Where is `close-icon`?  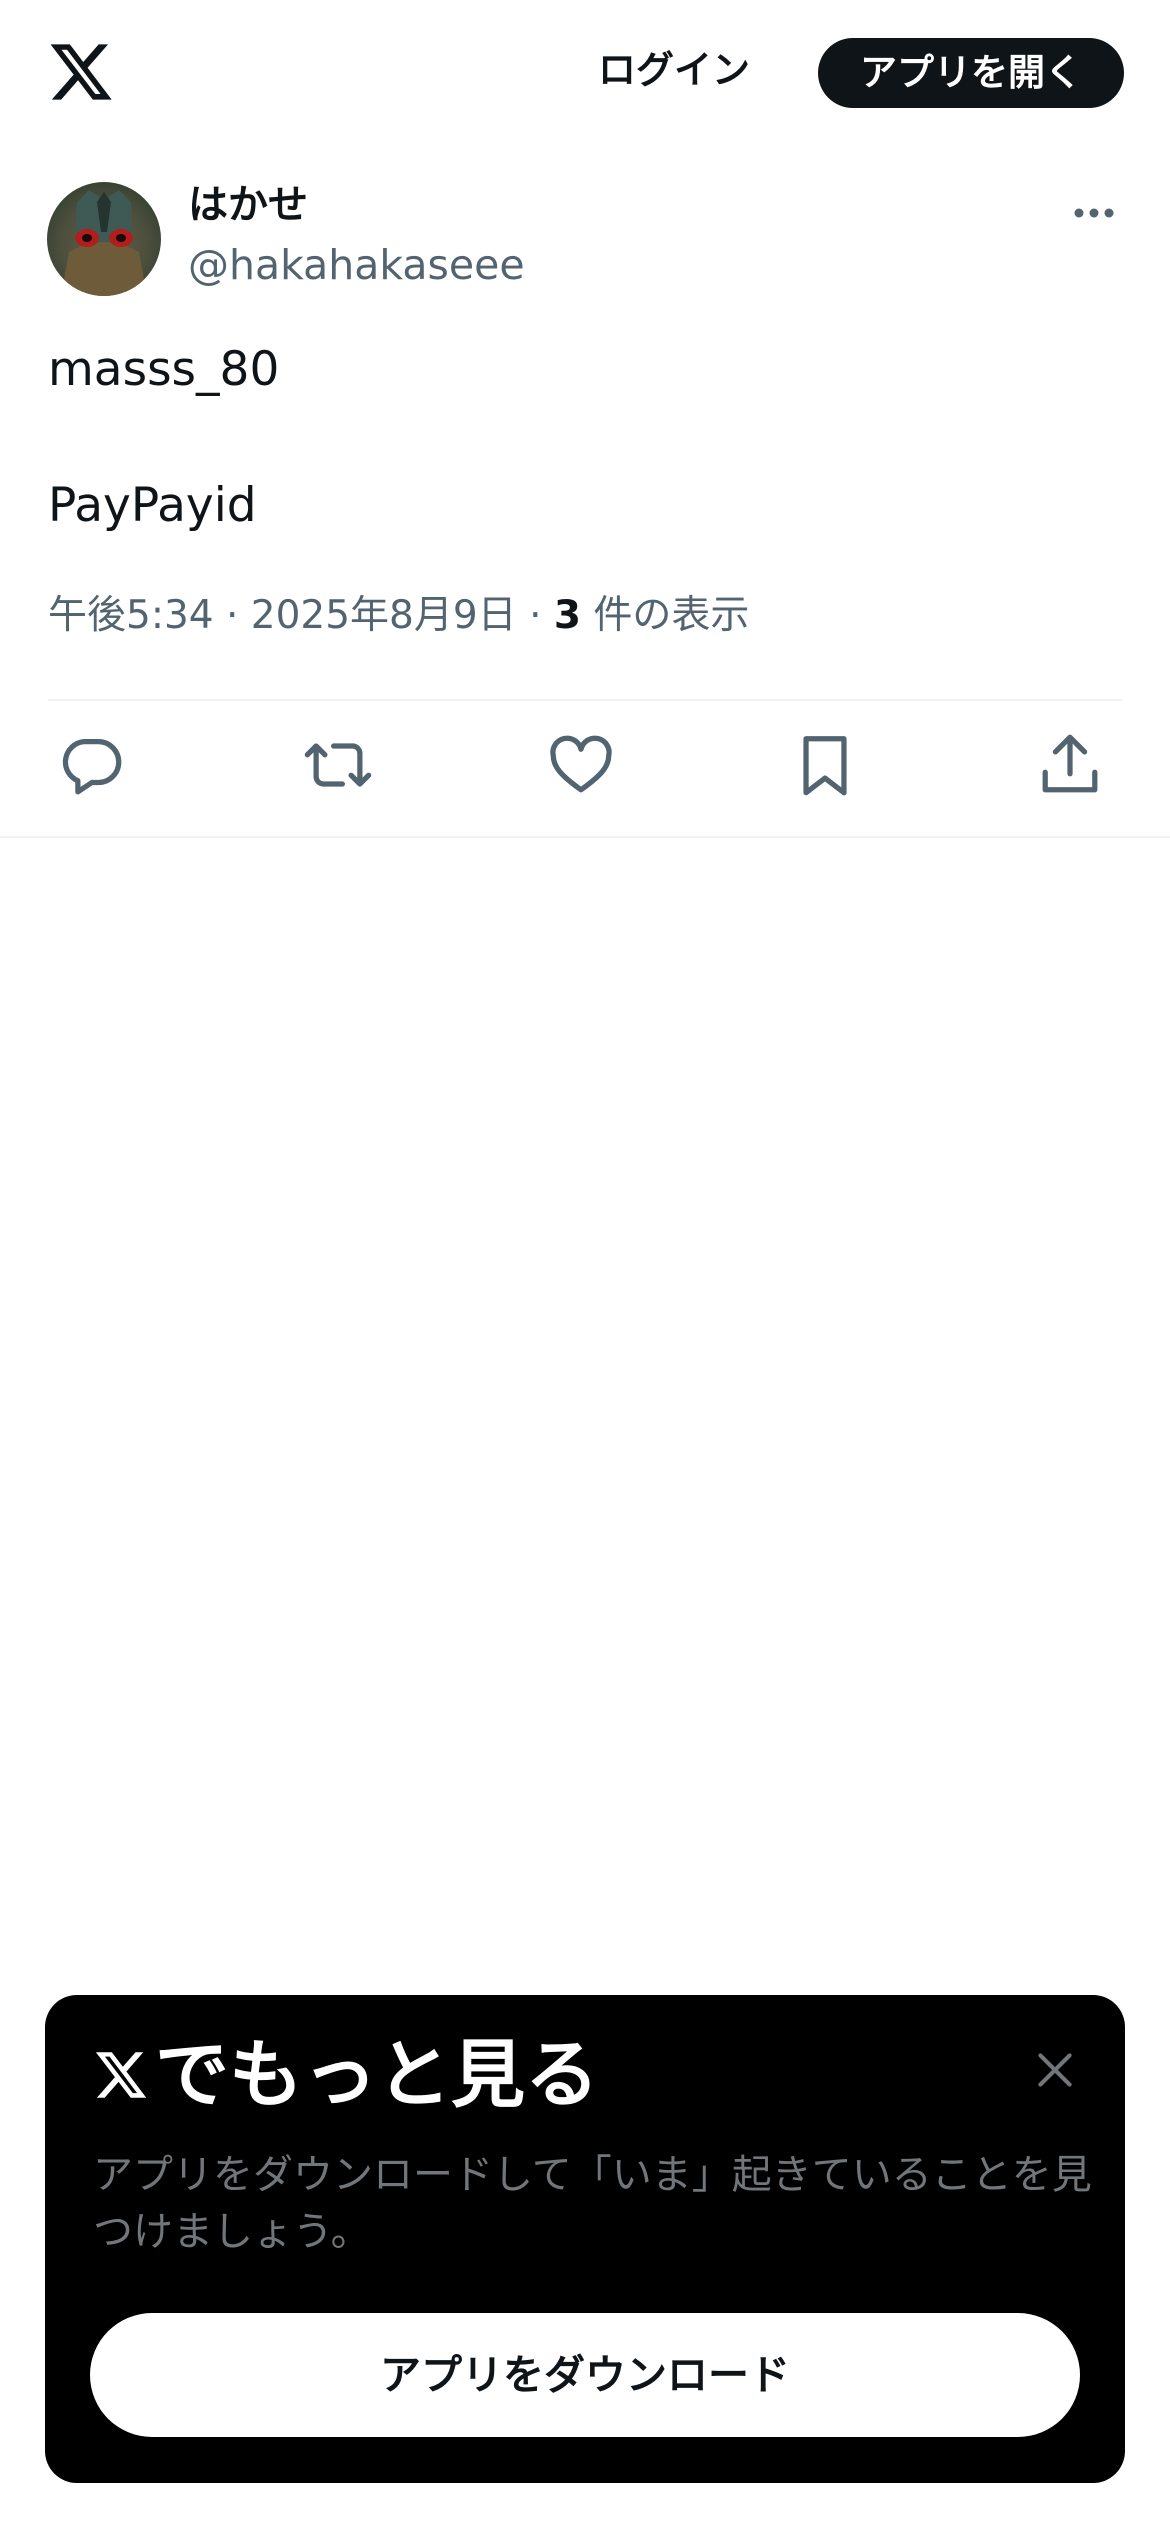 close-icon is located at coordinates (1055, 2070).